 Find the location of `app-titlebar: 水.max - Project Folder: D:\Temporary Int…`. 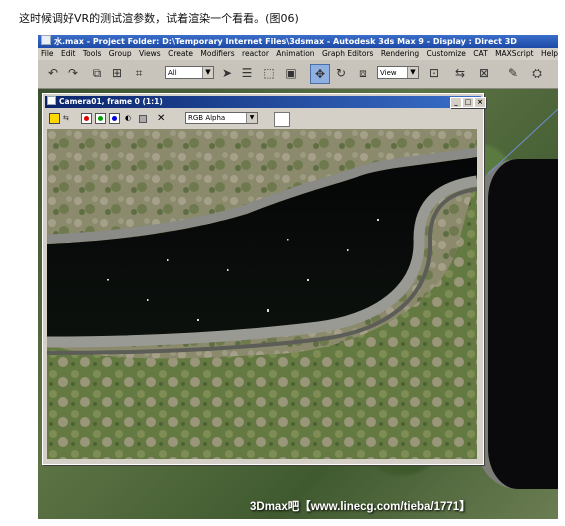

app-titlebar: 水.max - Project Folder: D:\Temporary Int… is located at coordinates (298, 41).